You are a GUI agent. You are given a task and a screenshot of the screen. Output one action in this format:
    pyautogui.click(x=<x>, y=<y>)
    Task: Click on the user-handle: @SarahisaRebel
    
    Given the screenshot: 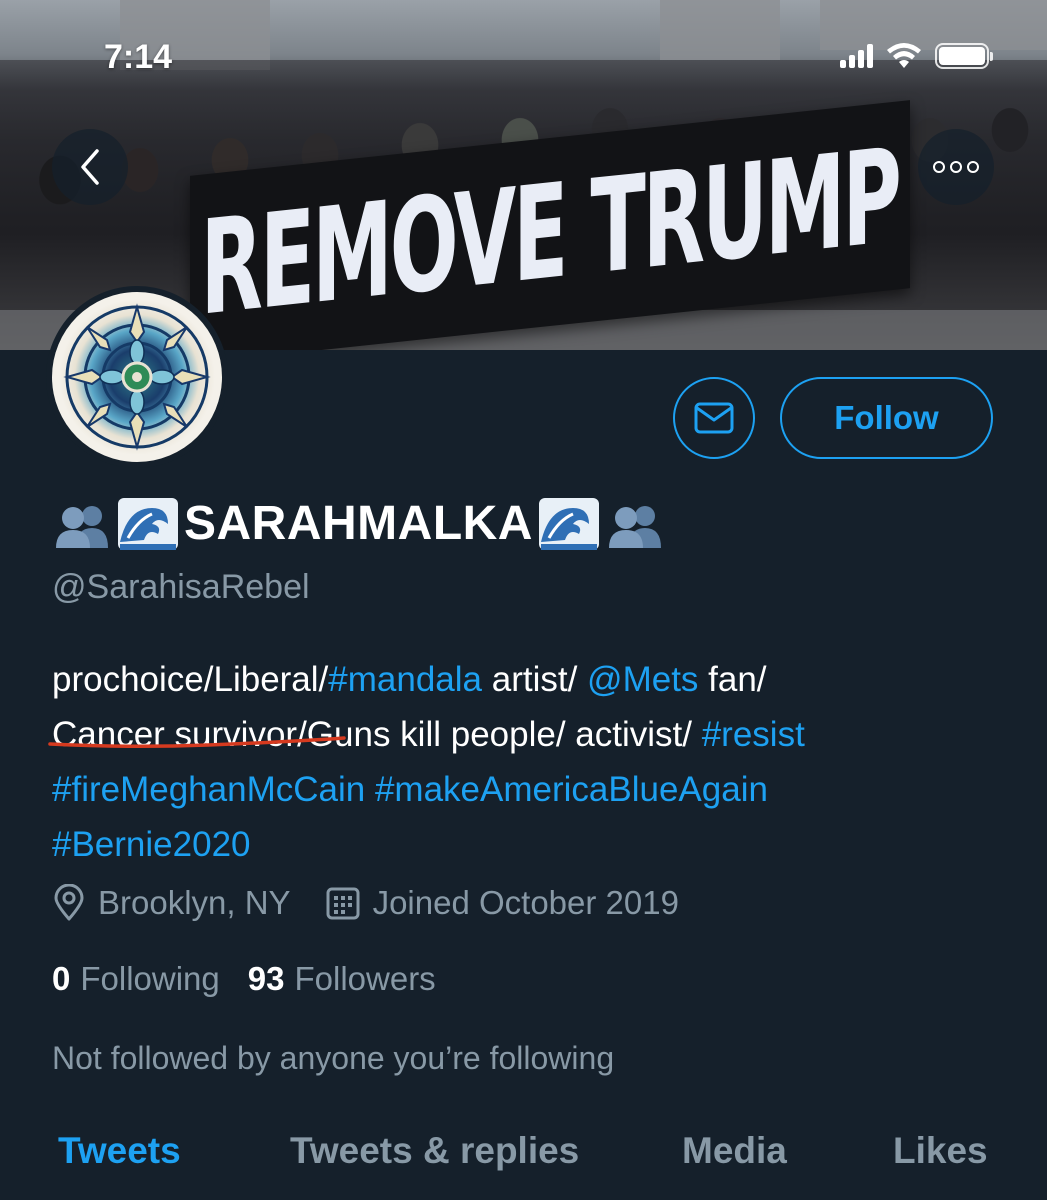 What is the action you would take?
    pyautogui.click(x=181, y=587)
    